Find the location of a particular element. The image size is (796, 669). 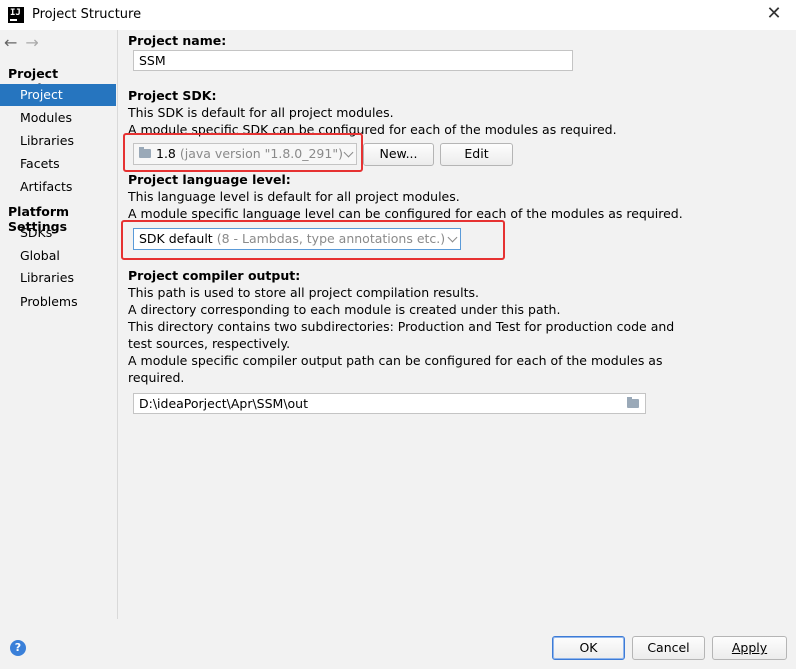

help-icon: ? is located at coordinates (18, 648).